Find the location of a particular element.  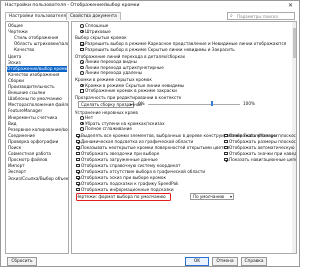

radio-option: Штриховые is located at coordinates (95, 32).